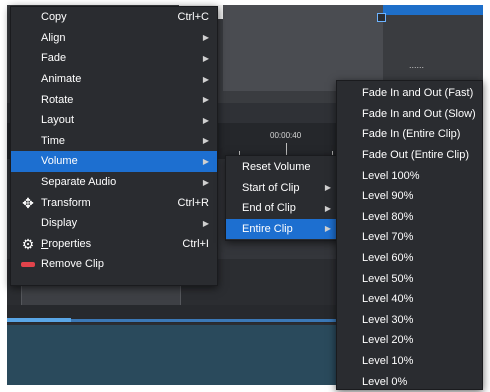 This screenshot has height=392, width=490. I want to click on menu-item-animate: Animate ▶, so click(114, 79).